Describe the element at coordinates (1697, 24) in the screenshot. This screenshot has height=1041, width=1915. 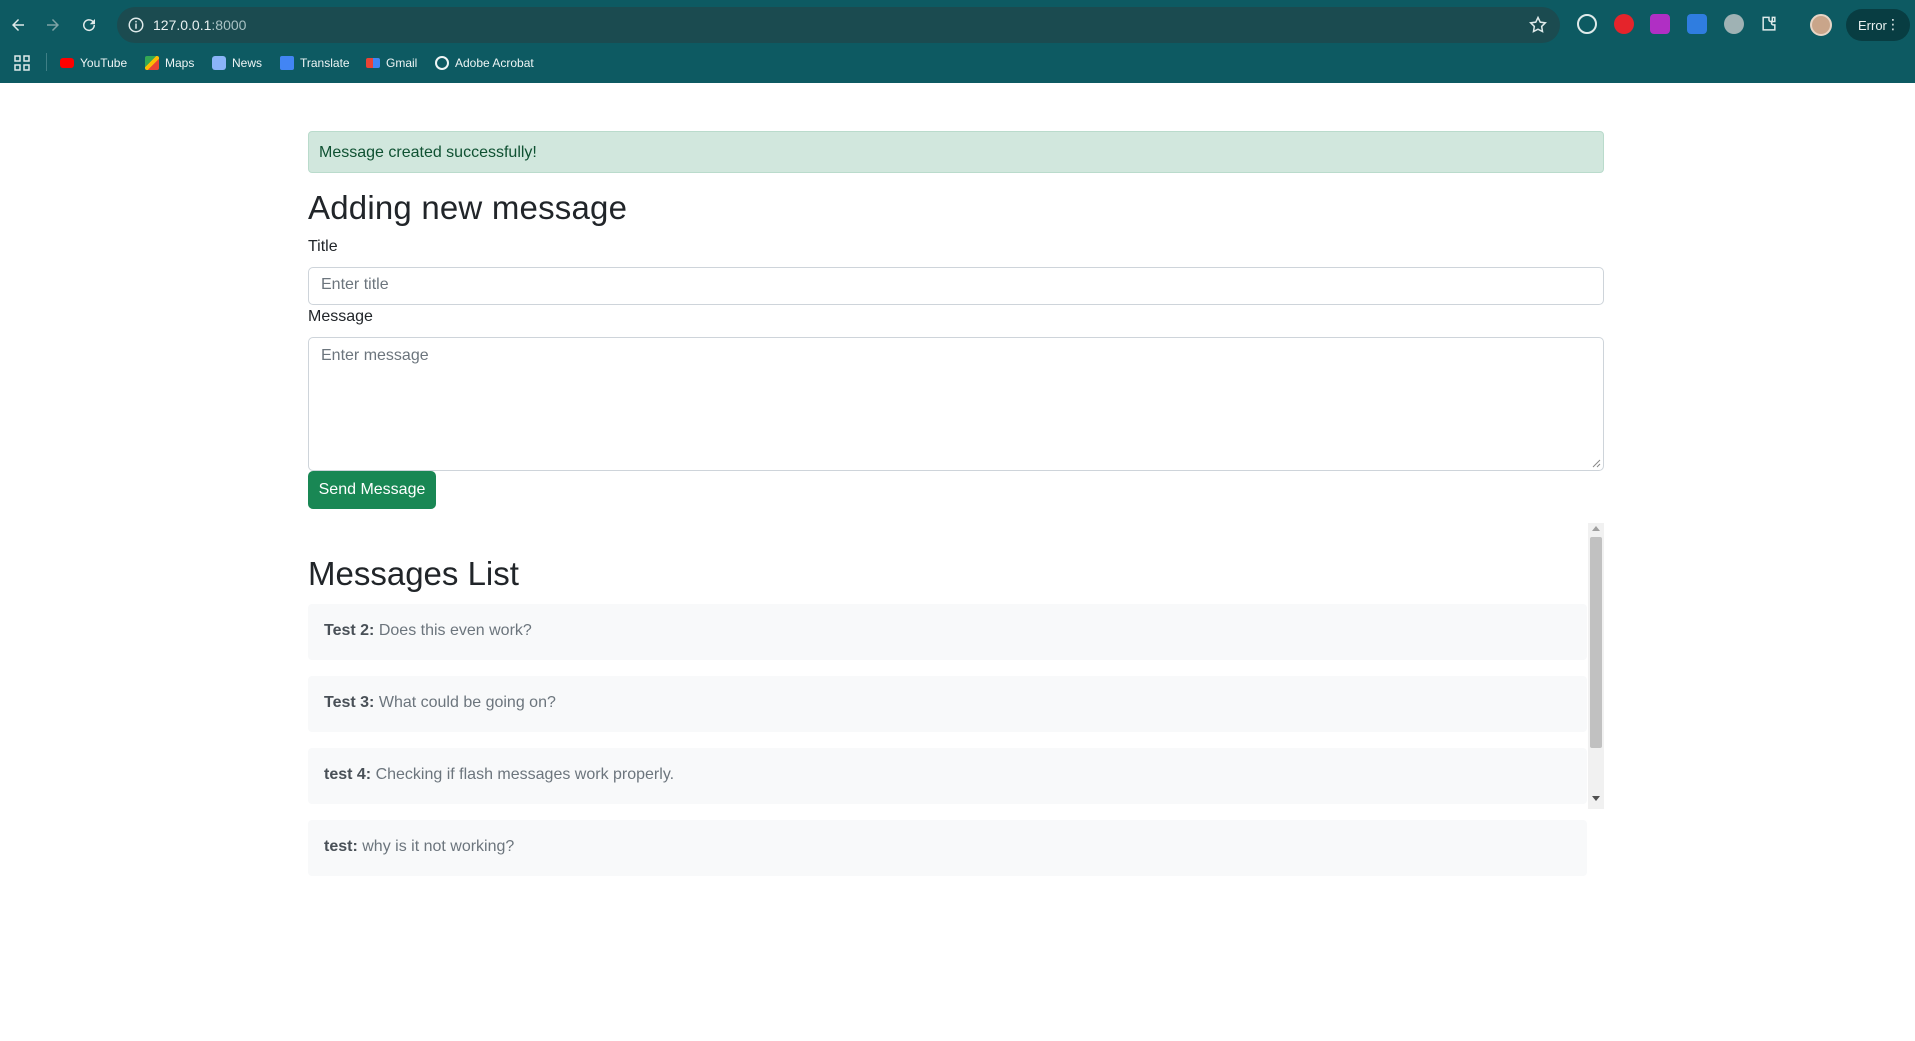
I see `blue-extension-icon` at that location.